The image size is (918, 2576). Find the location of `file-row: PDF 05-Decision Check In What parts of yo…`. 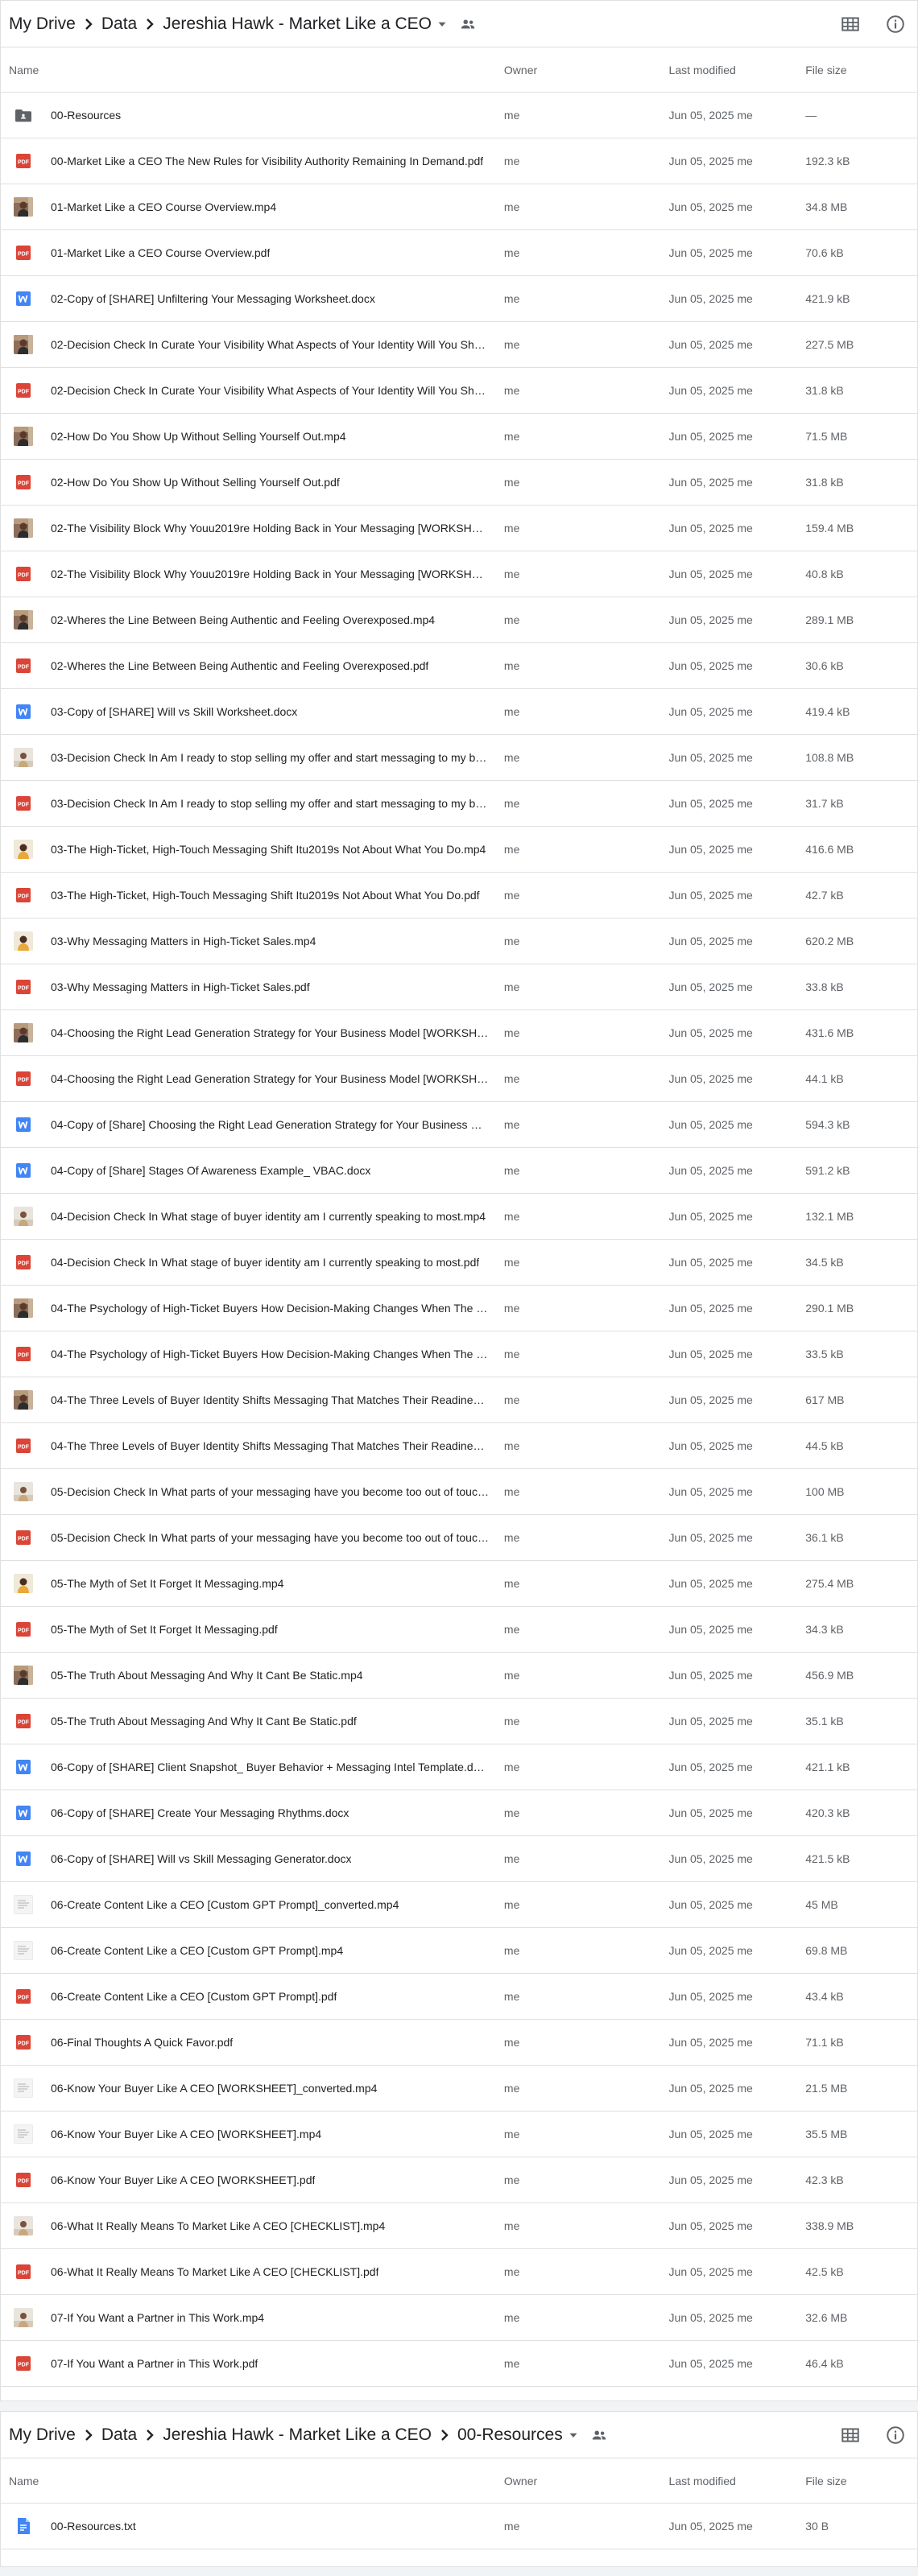

file-row: PDF 05-Decision Check In What parts of yo… is located at coordinates (459, 1538).